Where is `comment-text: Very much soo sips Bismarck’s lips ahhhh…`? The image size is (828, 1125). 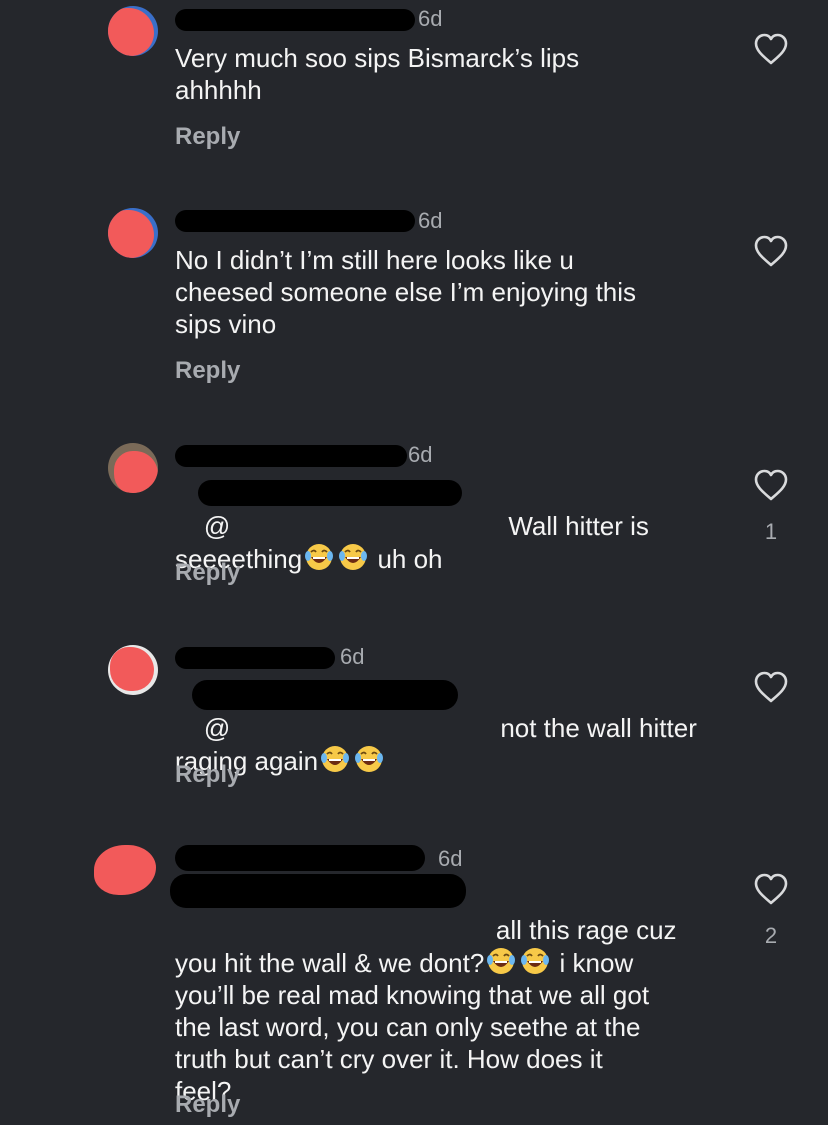
comment-text: Very much soo sips Bismarck’s lips ahhhh… is located at coordinates (377, 74).